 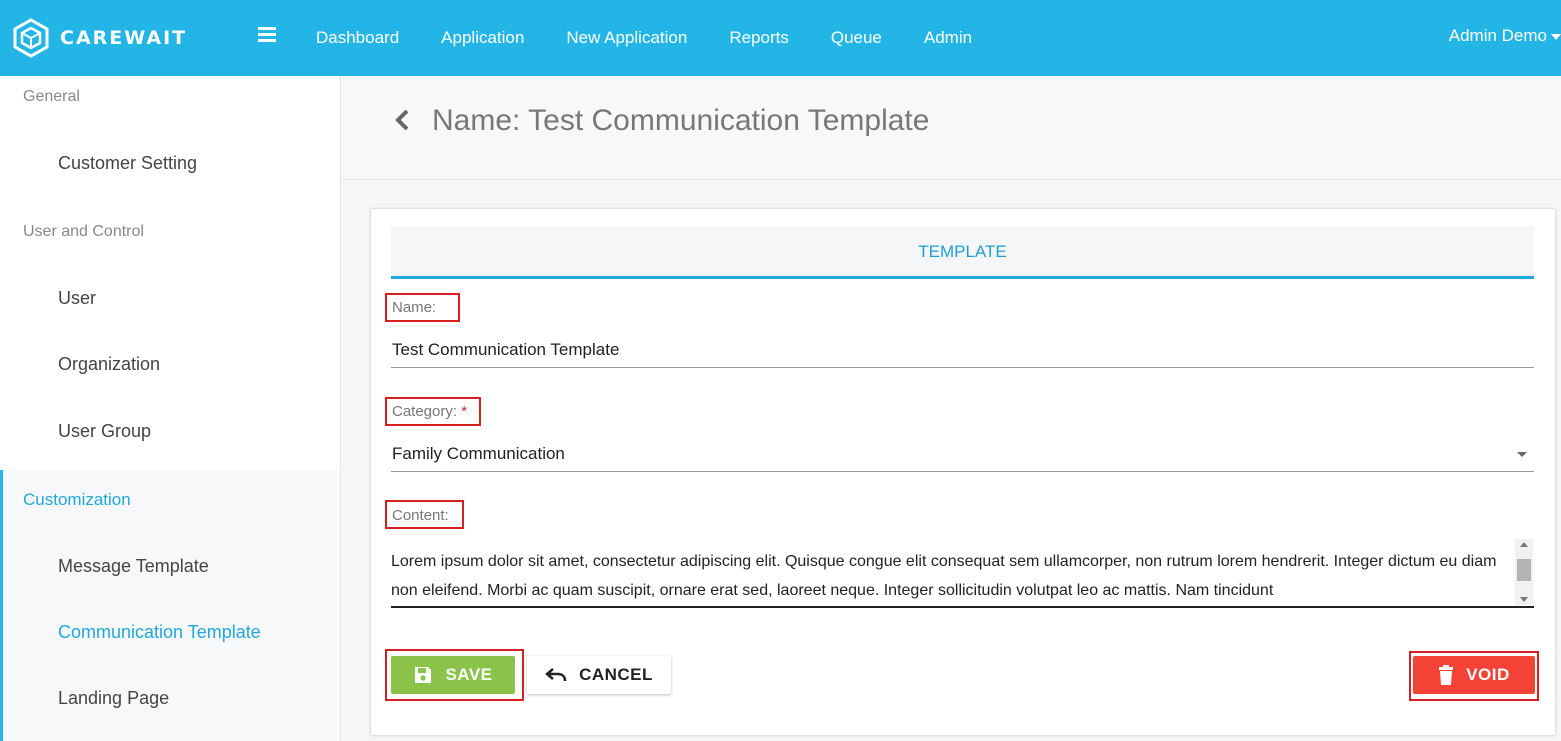 I want to click on name-field-underline, so click(x=962, y=367).